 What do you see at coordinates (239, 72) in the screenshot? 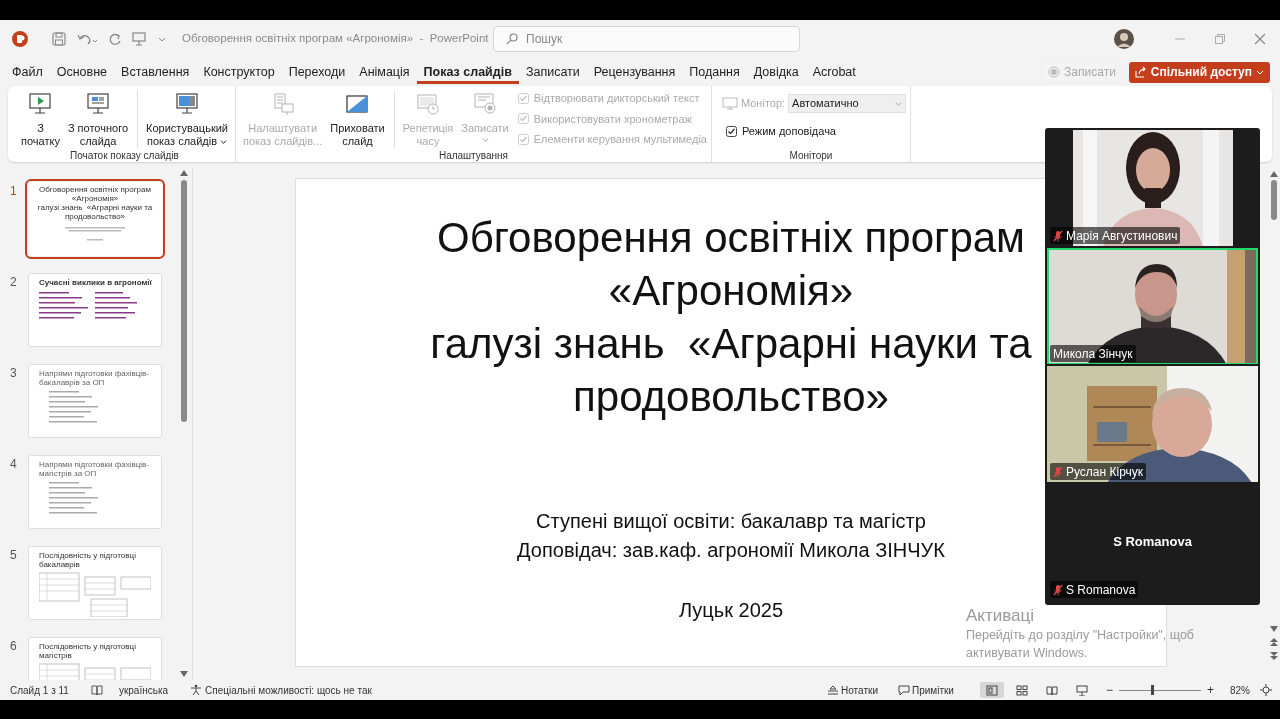
I see `ribbon-tab: Конструктор` at bounding box center [239, 72].